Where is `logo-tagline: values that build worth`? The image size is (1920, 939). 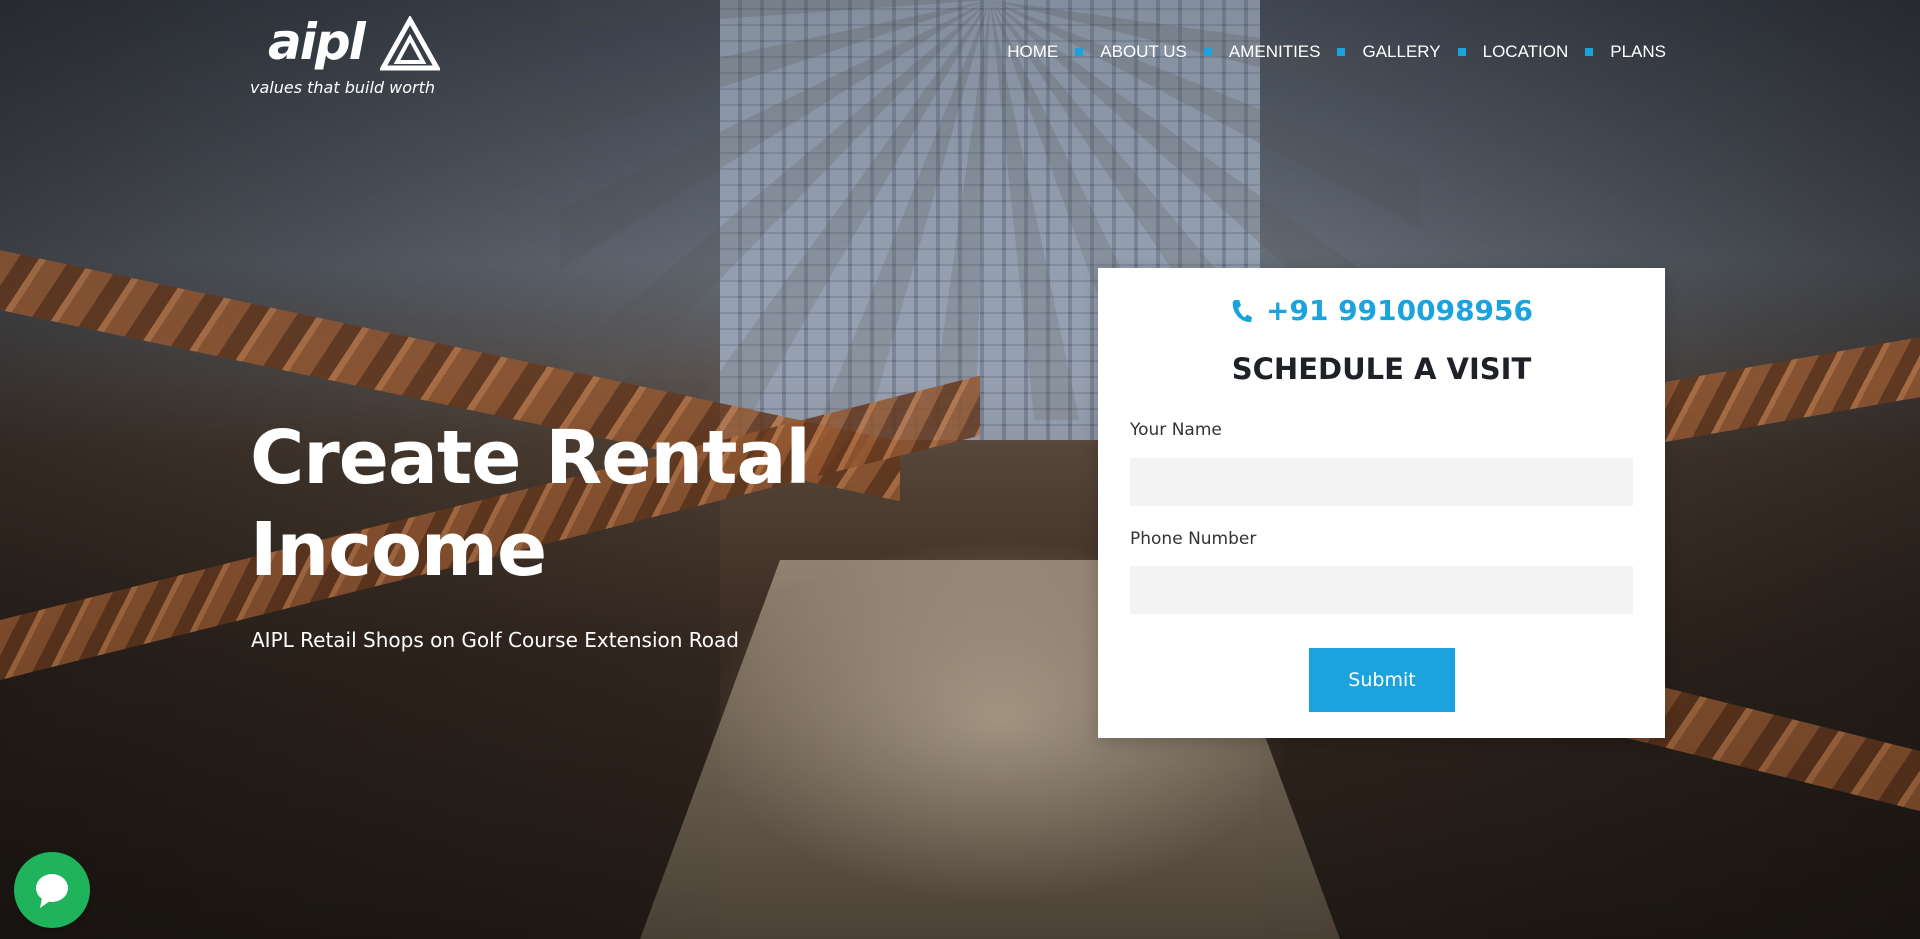
logo-tagline: values that build worth is located at coordinates (342, 87).